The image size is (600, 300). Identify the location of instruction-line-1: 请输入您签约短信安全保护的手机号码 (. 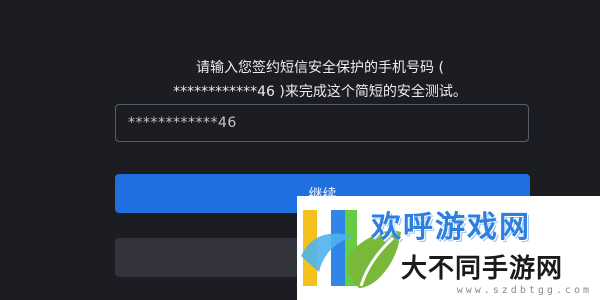
(320, 68).